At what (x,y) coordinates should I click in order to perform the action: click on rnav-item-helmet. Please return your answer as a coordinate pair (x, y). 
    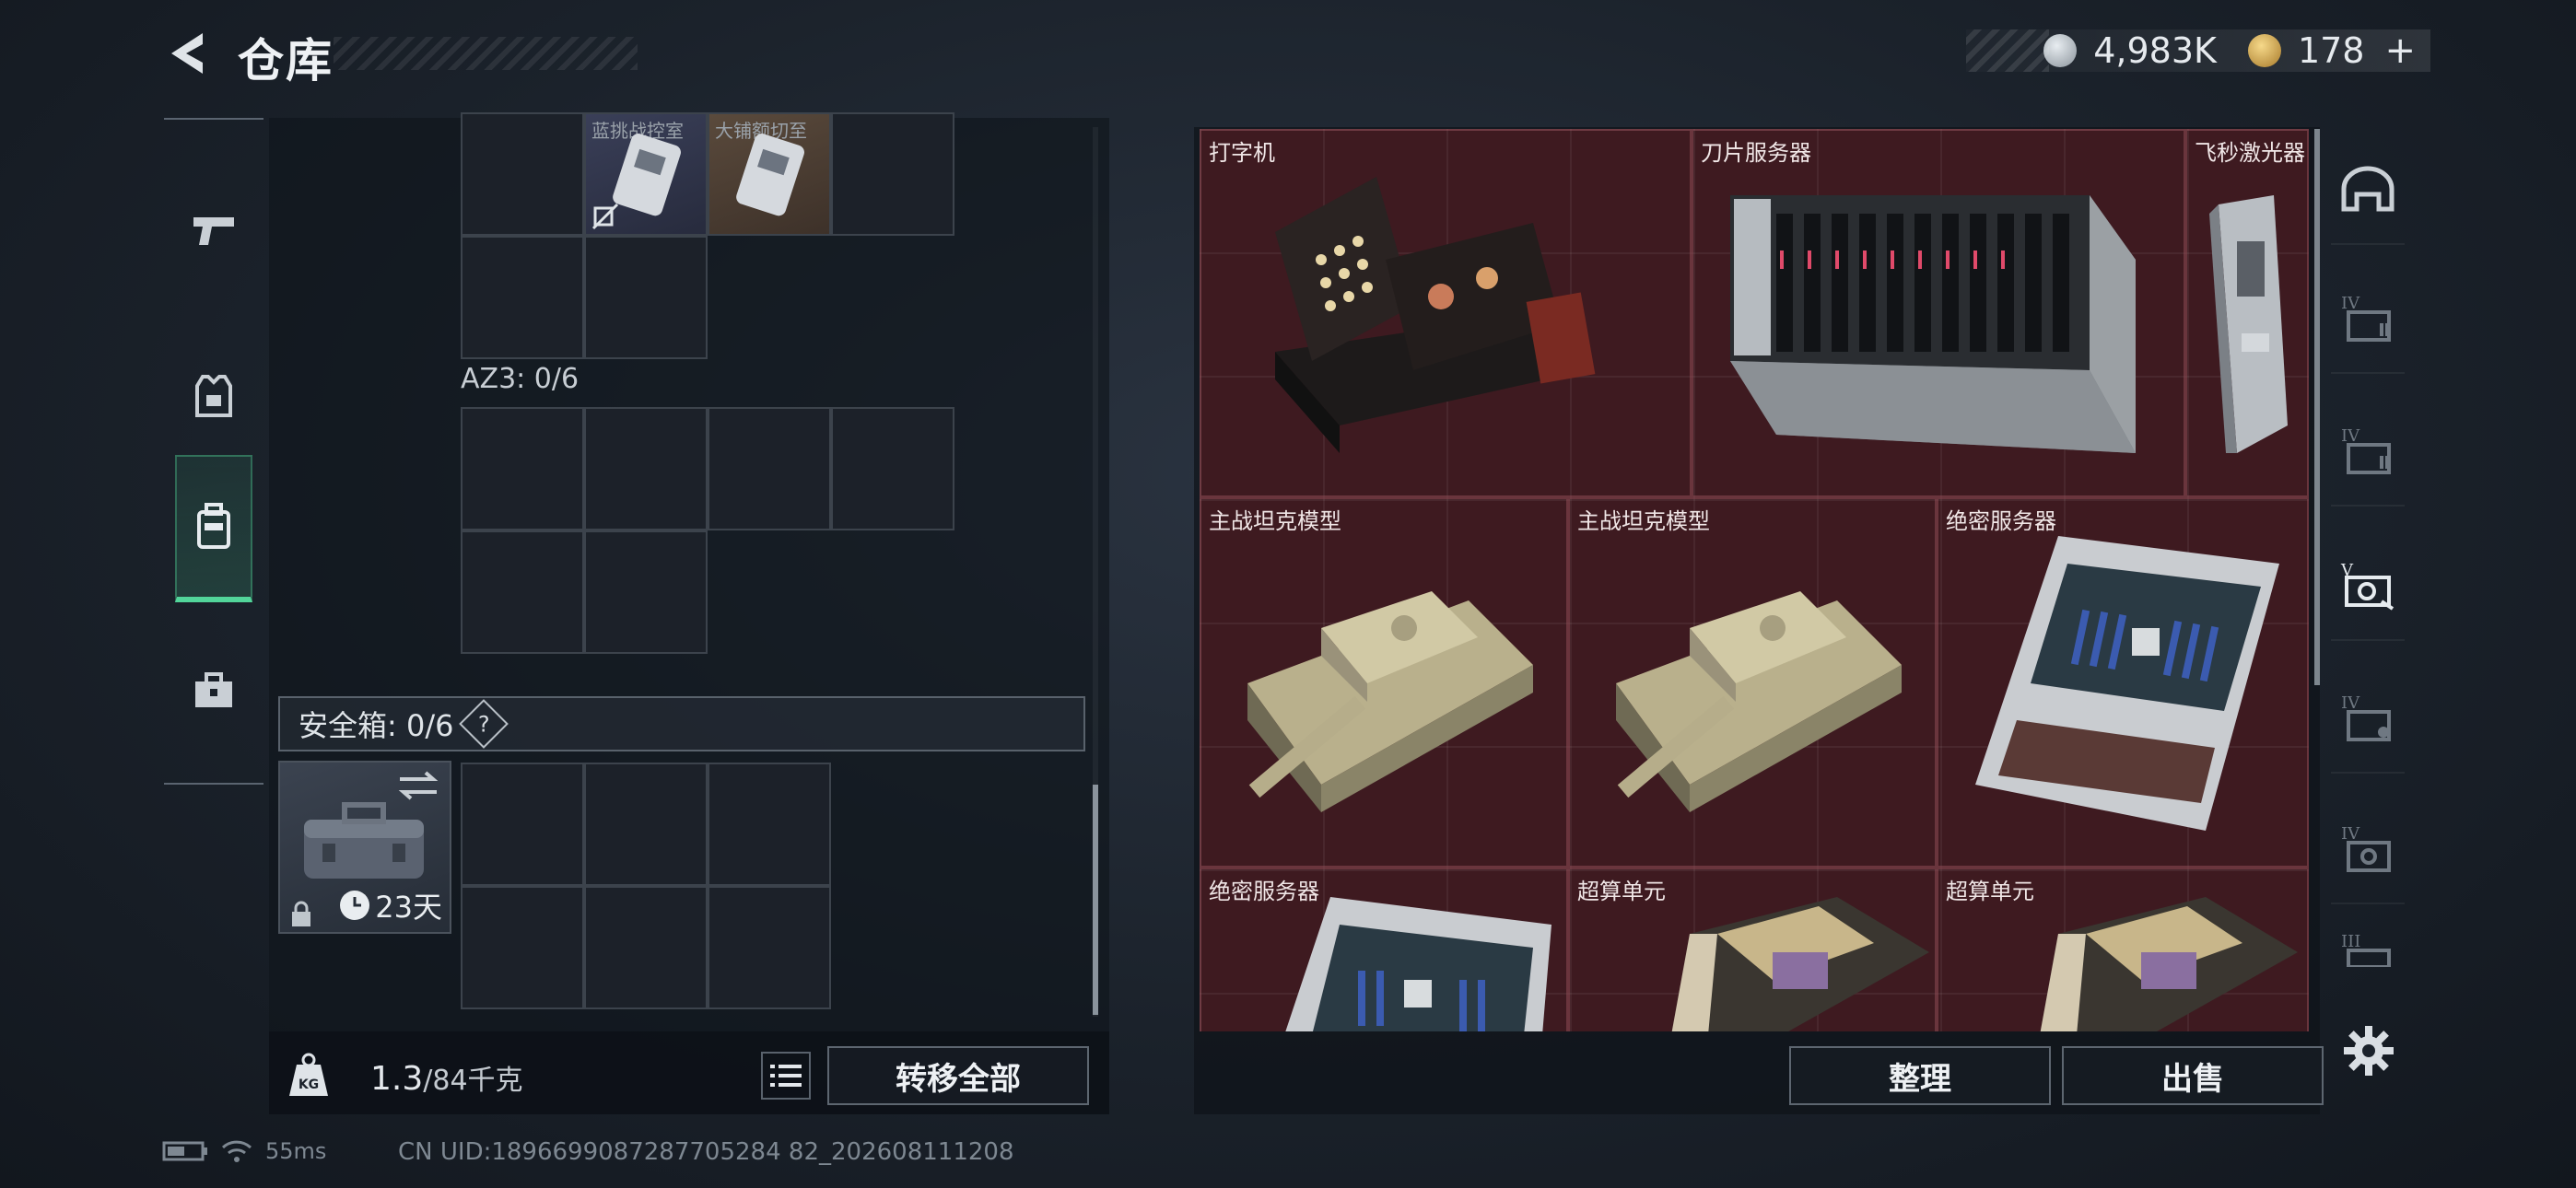
    Looking at the image, I should click on (2368, 189).